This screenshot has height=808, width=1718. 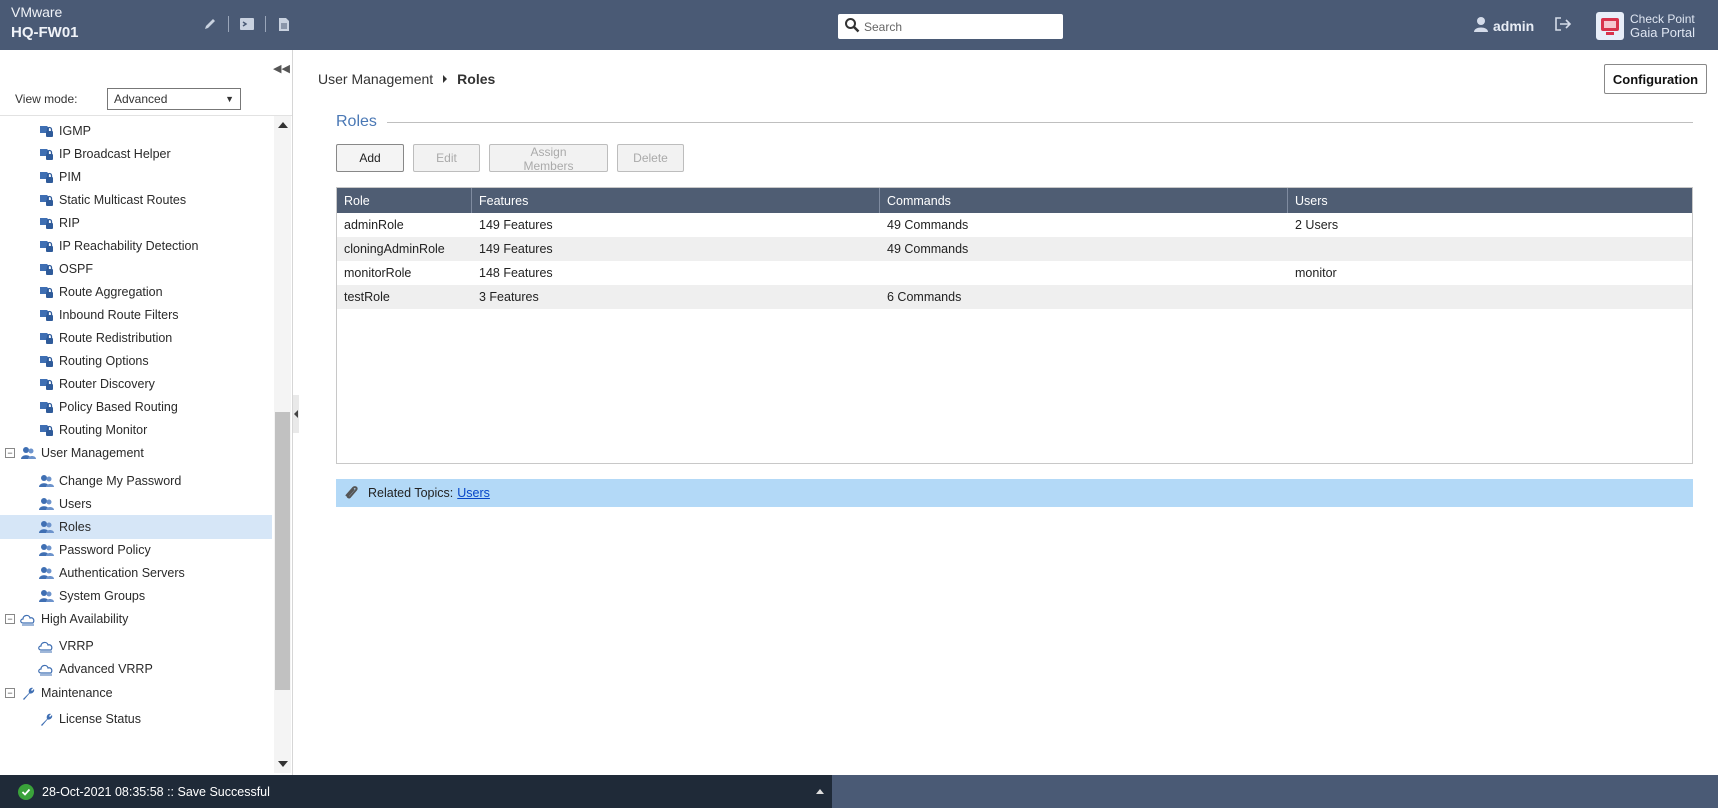 What do you see at coordinates (136, 177) in the screenshot?
I see `sidebar-item-pim: PIM` at bounding box center [136, 177].